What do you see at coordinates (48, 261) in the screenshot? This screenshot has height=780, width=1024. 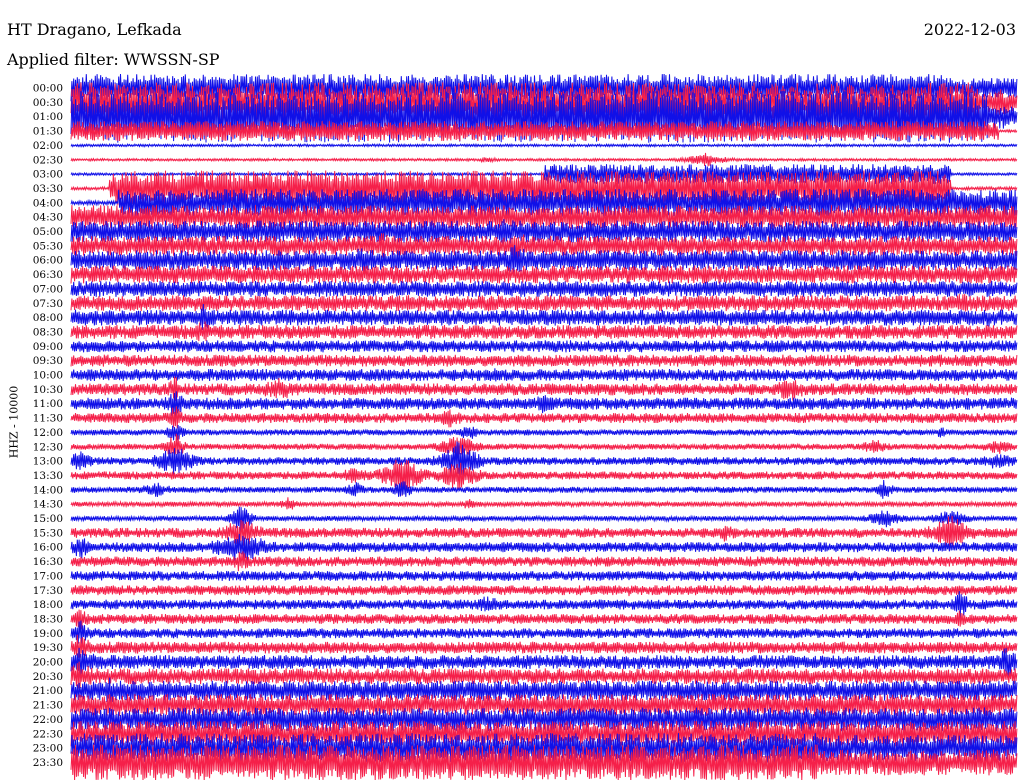 I see `time-tick-label: 06:00` at bounding box center [48, 261].